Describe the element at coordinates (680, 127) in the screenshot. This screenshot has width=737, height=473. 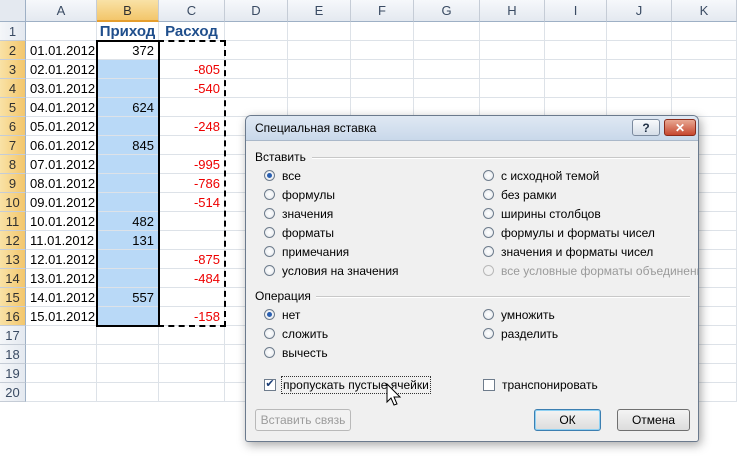
I see `close-button: ✕` at that location.